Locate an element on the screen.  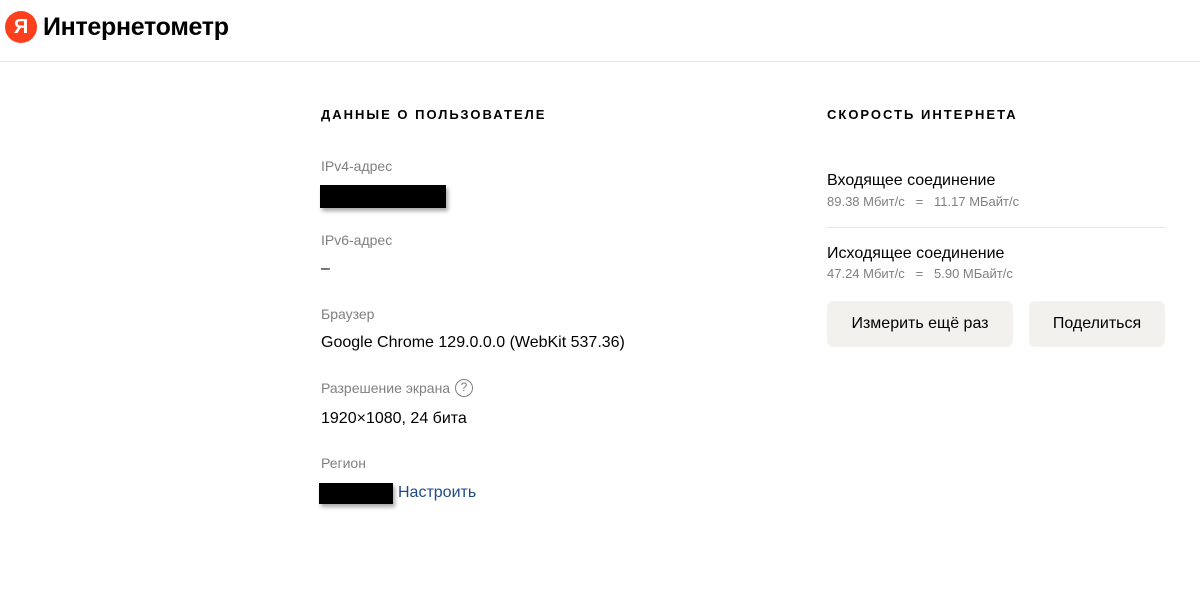
ipv6-value: – is located at coordinates (325, 268).